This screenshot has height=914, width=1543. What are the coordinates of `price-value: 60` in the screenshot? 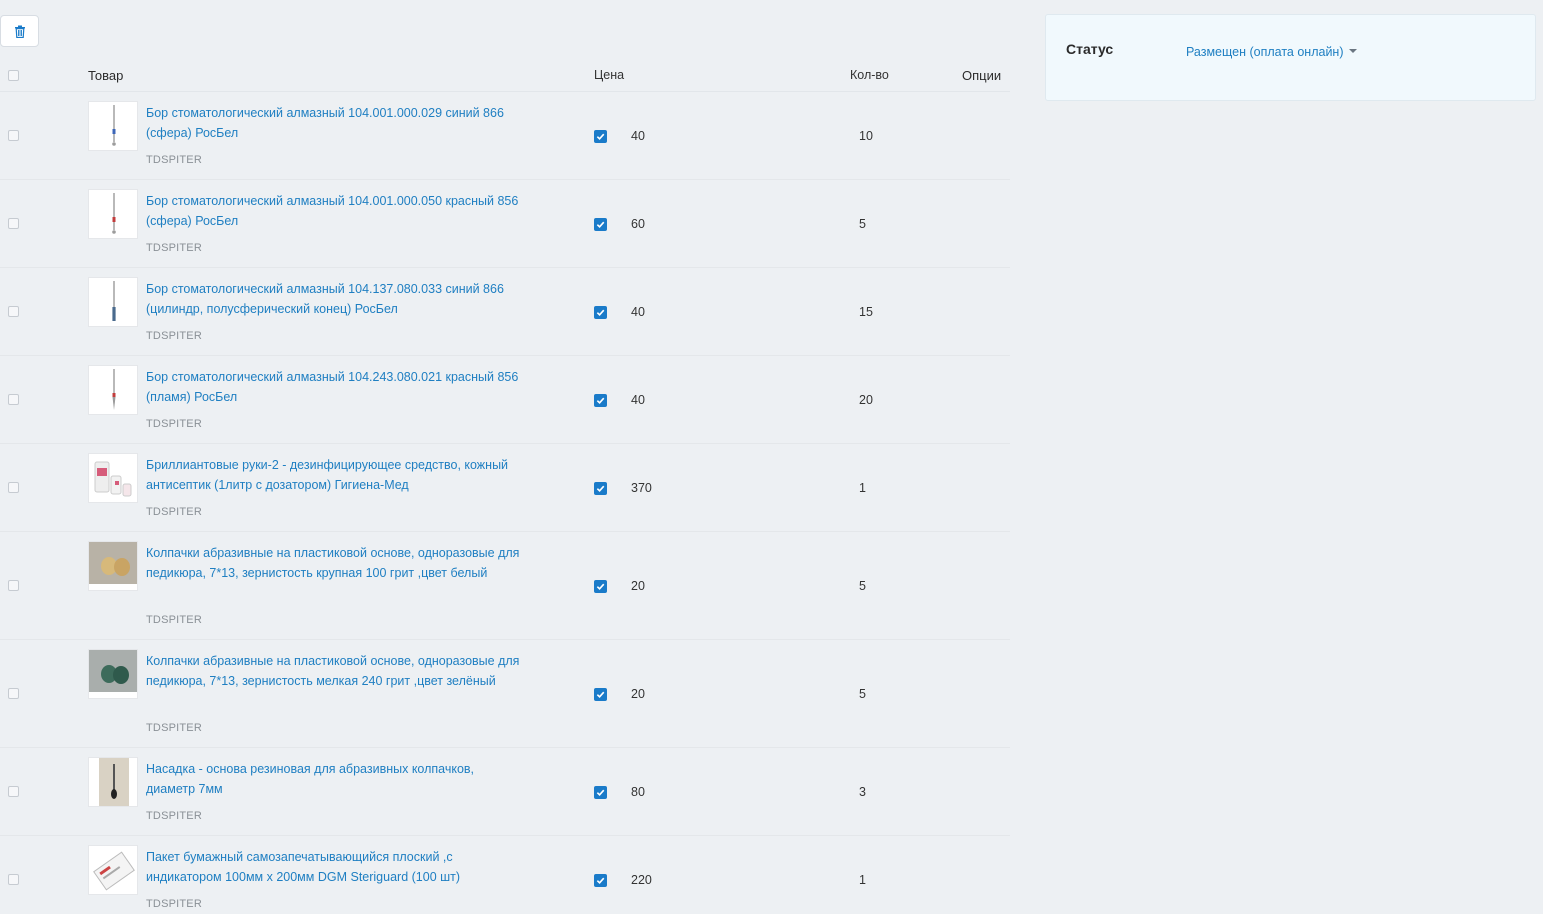 It's located at (638, 224).